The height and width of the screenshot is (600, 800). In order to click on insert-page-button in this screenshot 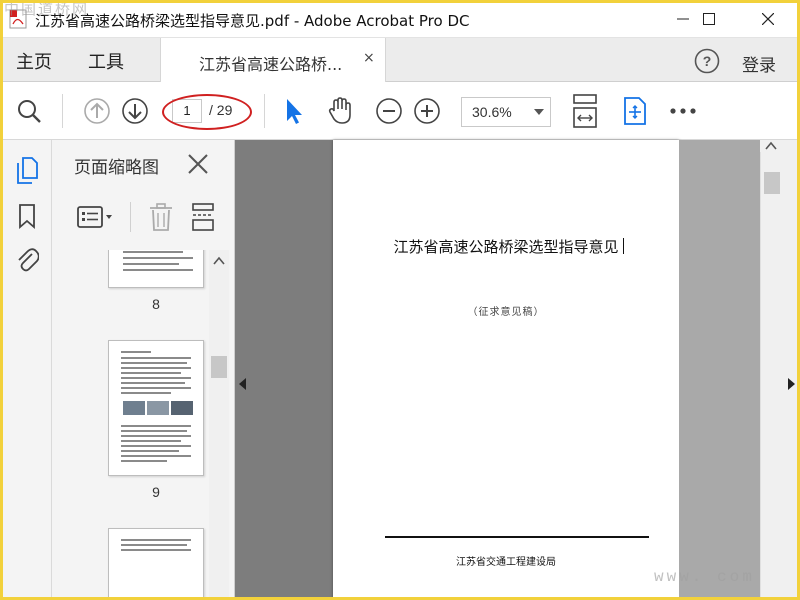, I will do `click(203, 217)`.